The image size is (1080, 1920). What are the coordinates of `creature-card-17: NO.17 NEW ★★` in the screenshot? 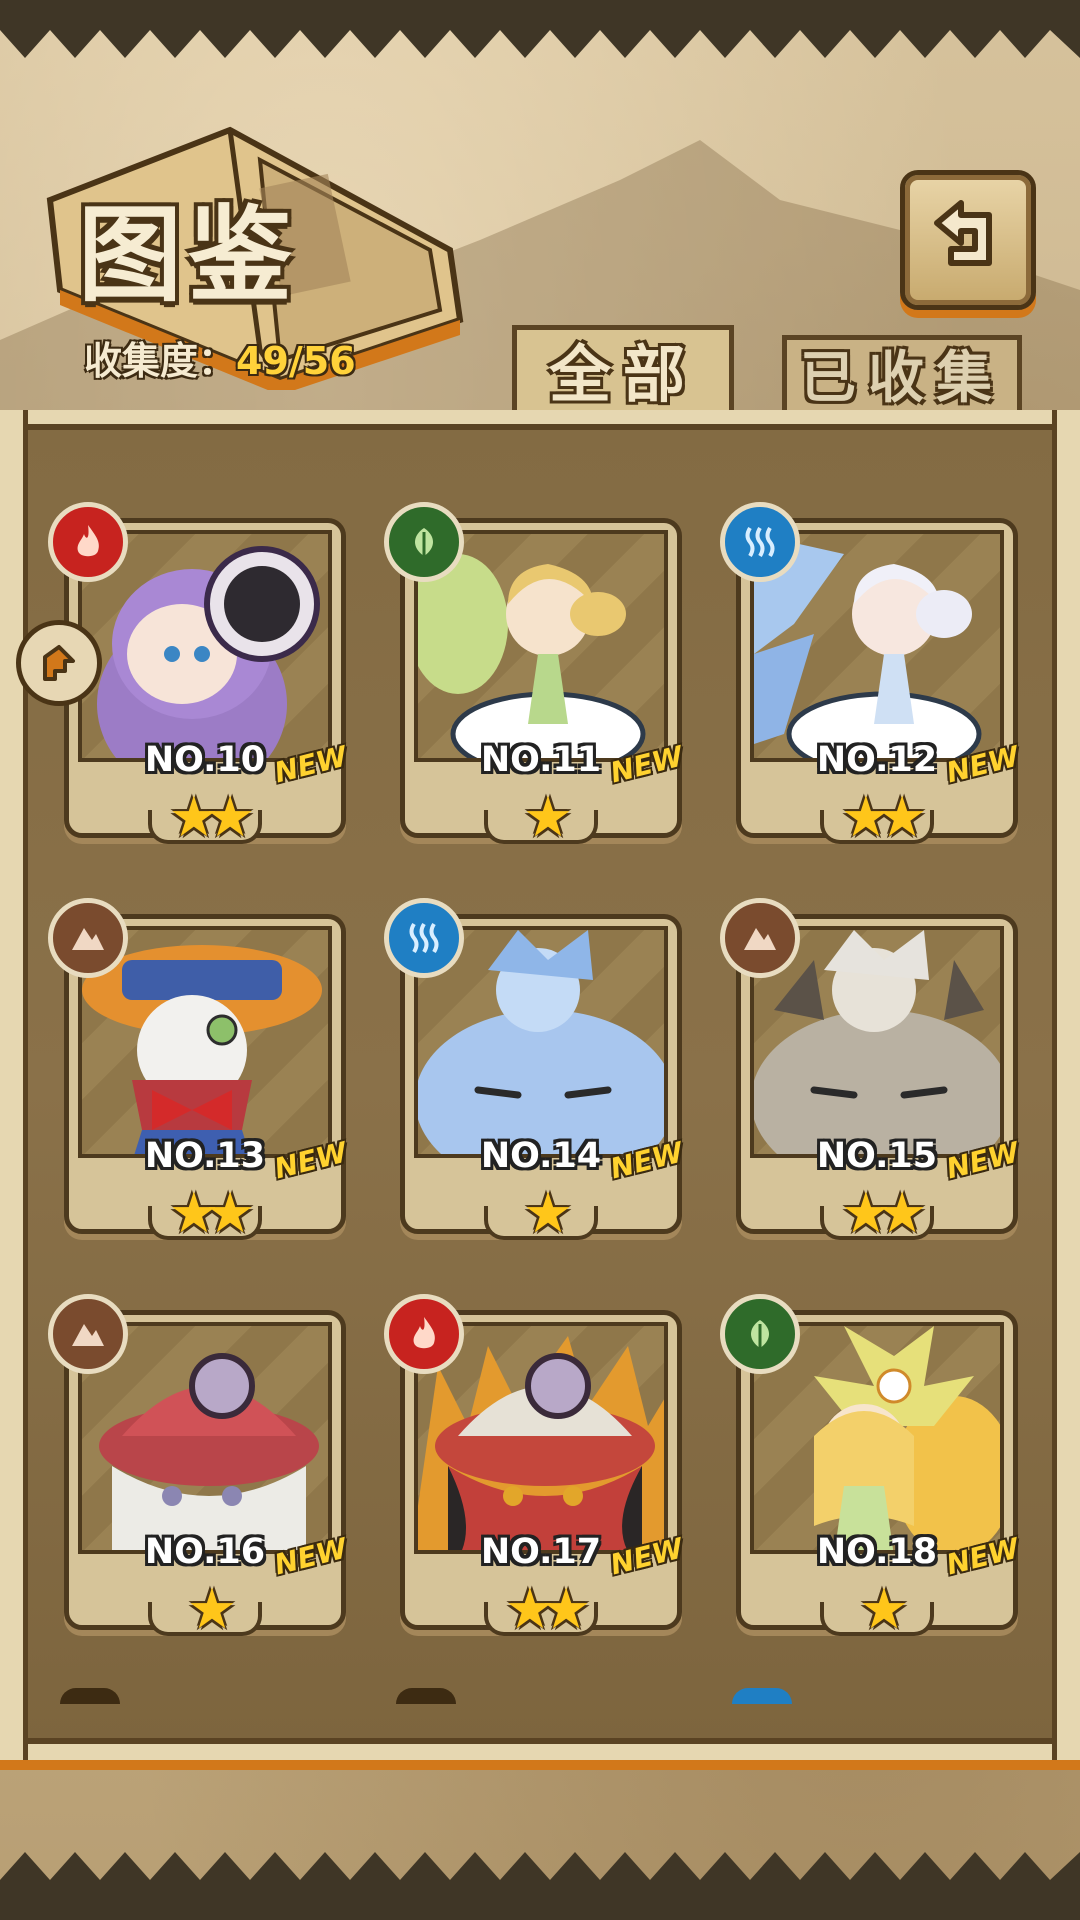 It's located at (535, 1468).